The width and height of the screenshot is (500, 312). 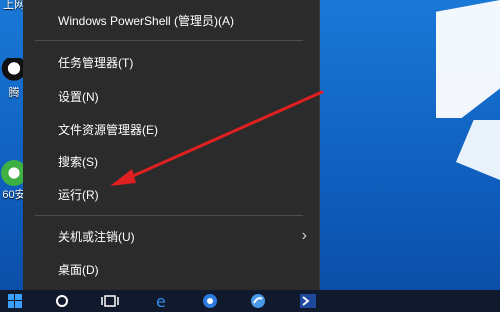 I want to click on menu-item-label: Windows PowerShell (管理员)(A), so click(x=146, y=21).